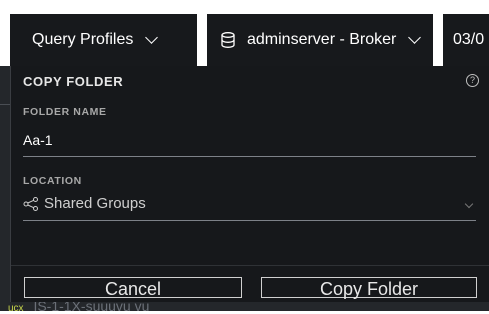 Image resolution: width=489 pixels, height=314 pixels. I want to click on dialog-footer-divider, so click(250, 265).